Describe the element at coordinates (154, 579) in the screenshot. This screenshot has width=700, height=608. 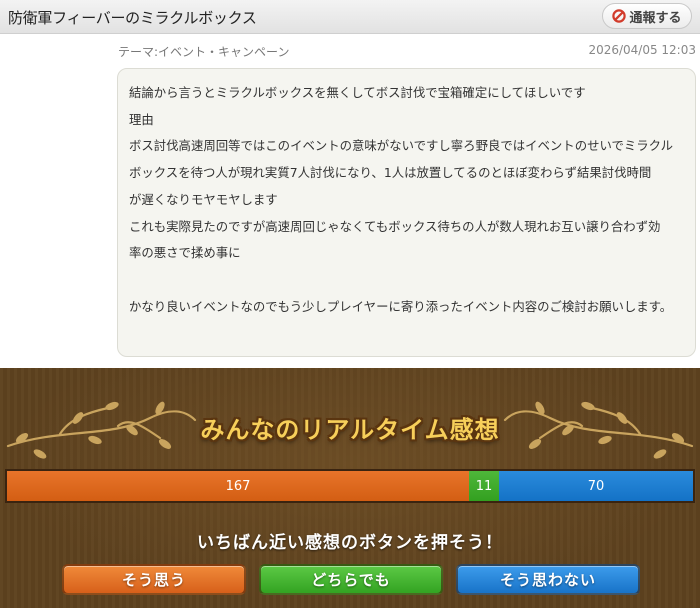
I see `vote-agree-button: そう思う` at that location.